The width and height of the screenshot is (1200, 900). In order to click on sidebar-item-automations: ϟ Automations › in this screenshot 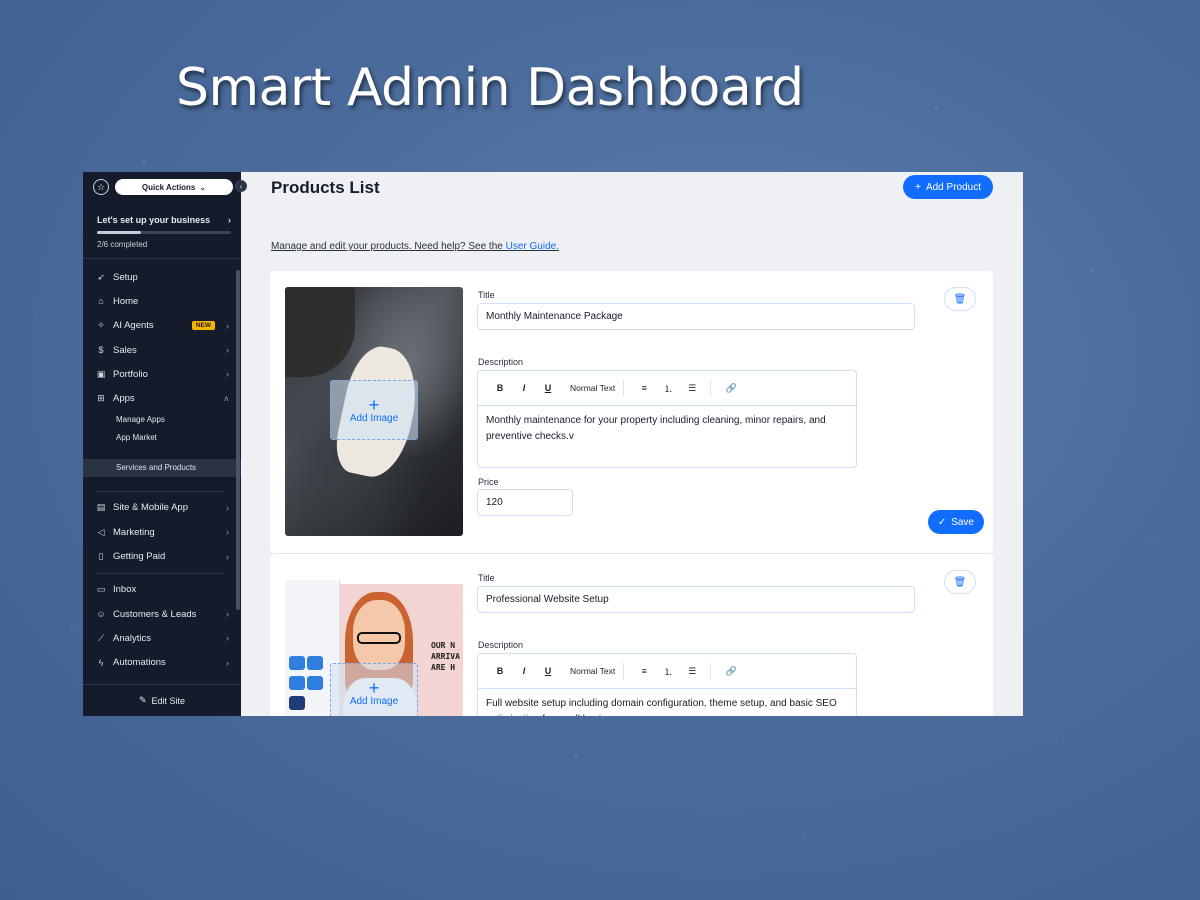, I will do `click(162, 663)`.